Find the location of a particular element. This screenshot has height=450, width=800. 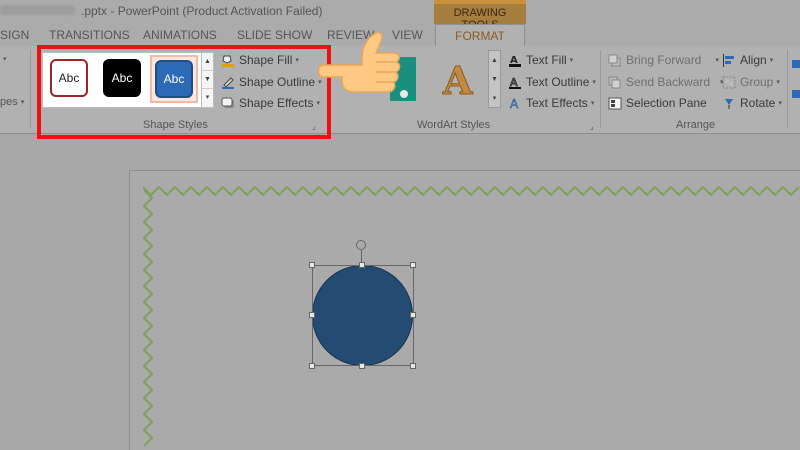

selection-pane-button: Selection Pane is located at coordinates (657, 103).